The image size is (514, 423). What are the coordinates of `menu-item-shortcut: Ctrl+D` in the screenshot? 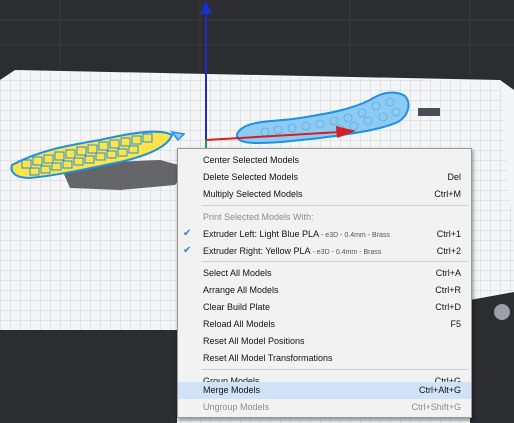 It's located at (448, 307).